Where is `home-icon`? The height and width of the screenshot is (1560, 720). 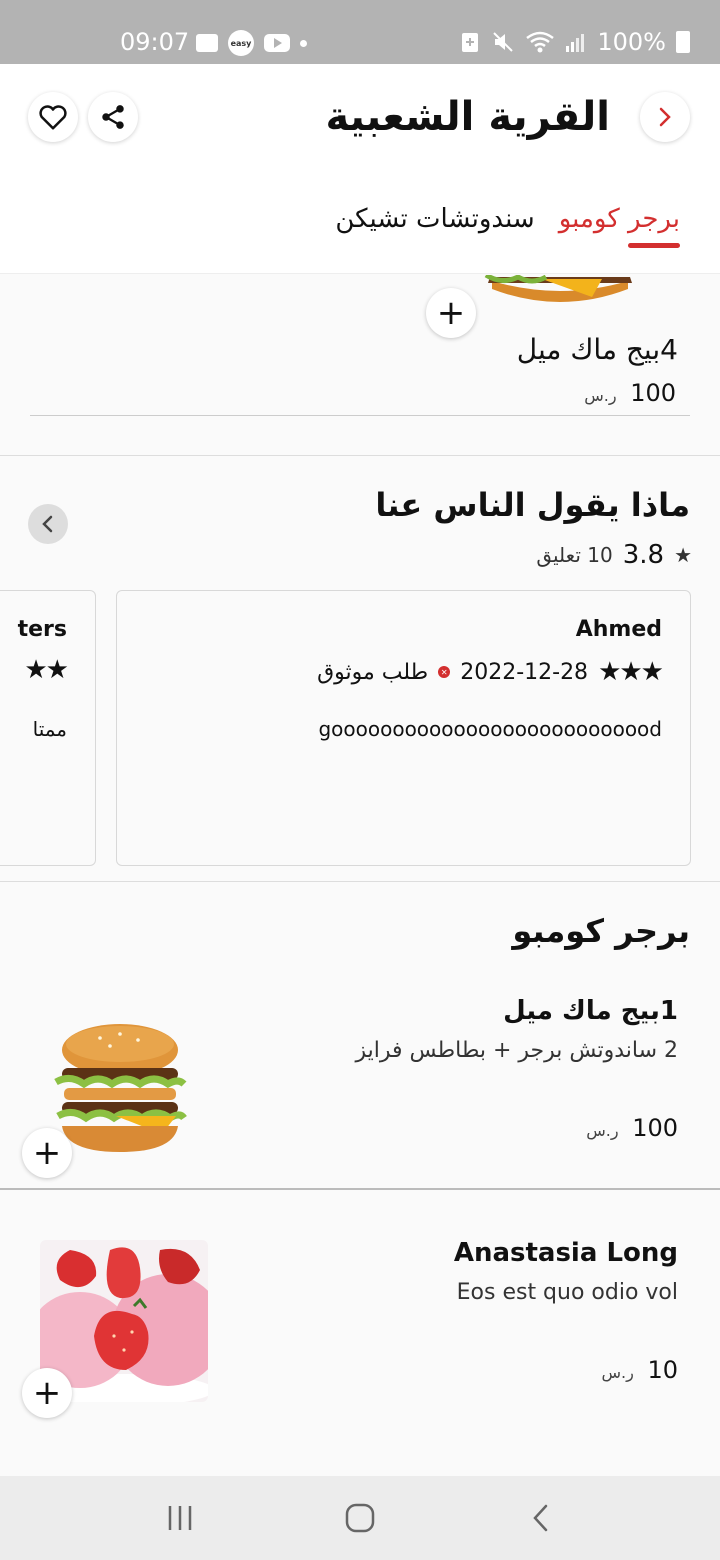
home-icon is located at coordinates (360, 1518).